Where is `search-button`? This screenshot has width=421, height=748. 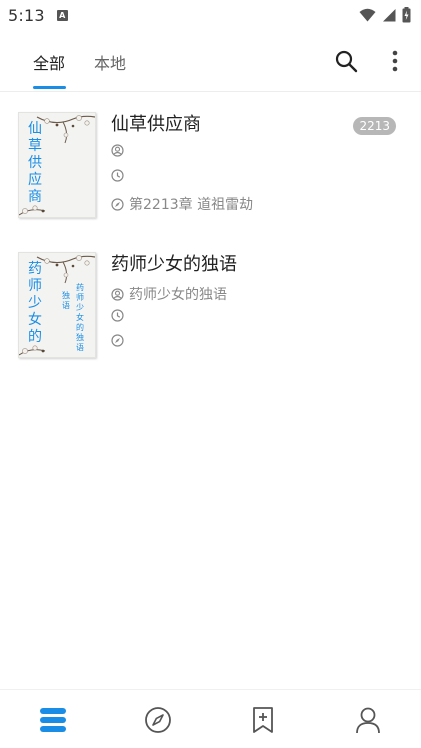
search-button is located at coordinates (346, 61).